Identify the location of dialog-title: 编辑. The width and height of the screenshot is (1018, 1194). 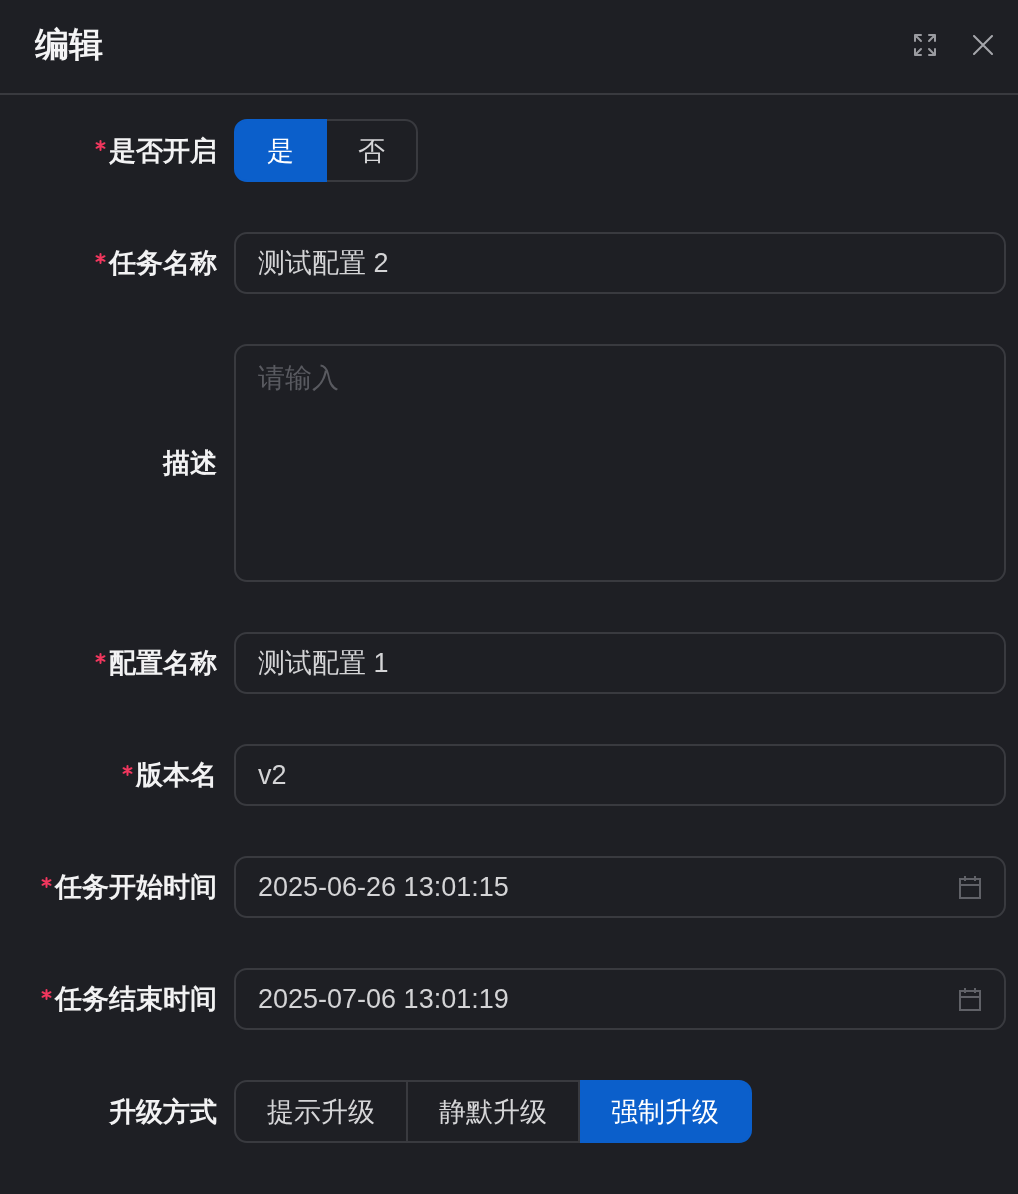
(69, 44).